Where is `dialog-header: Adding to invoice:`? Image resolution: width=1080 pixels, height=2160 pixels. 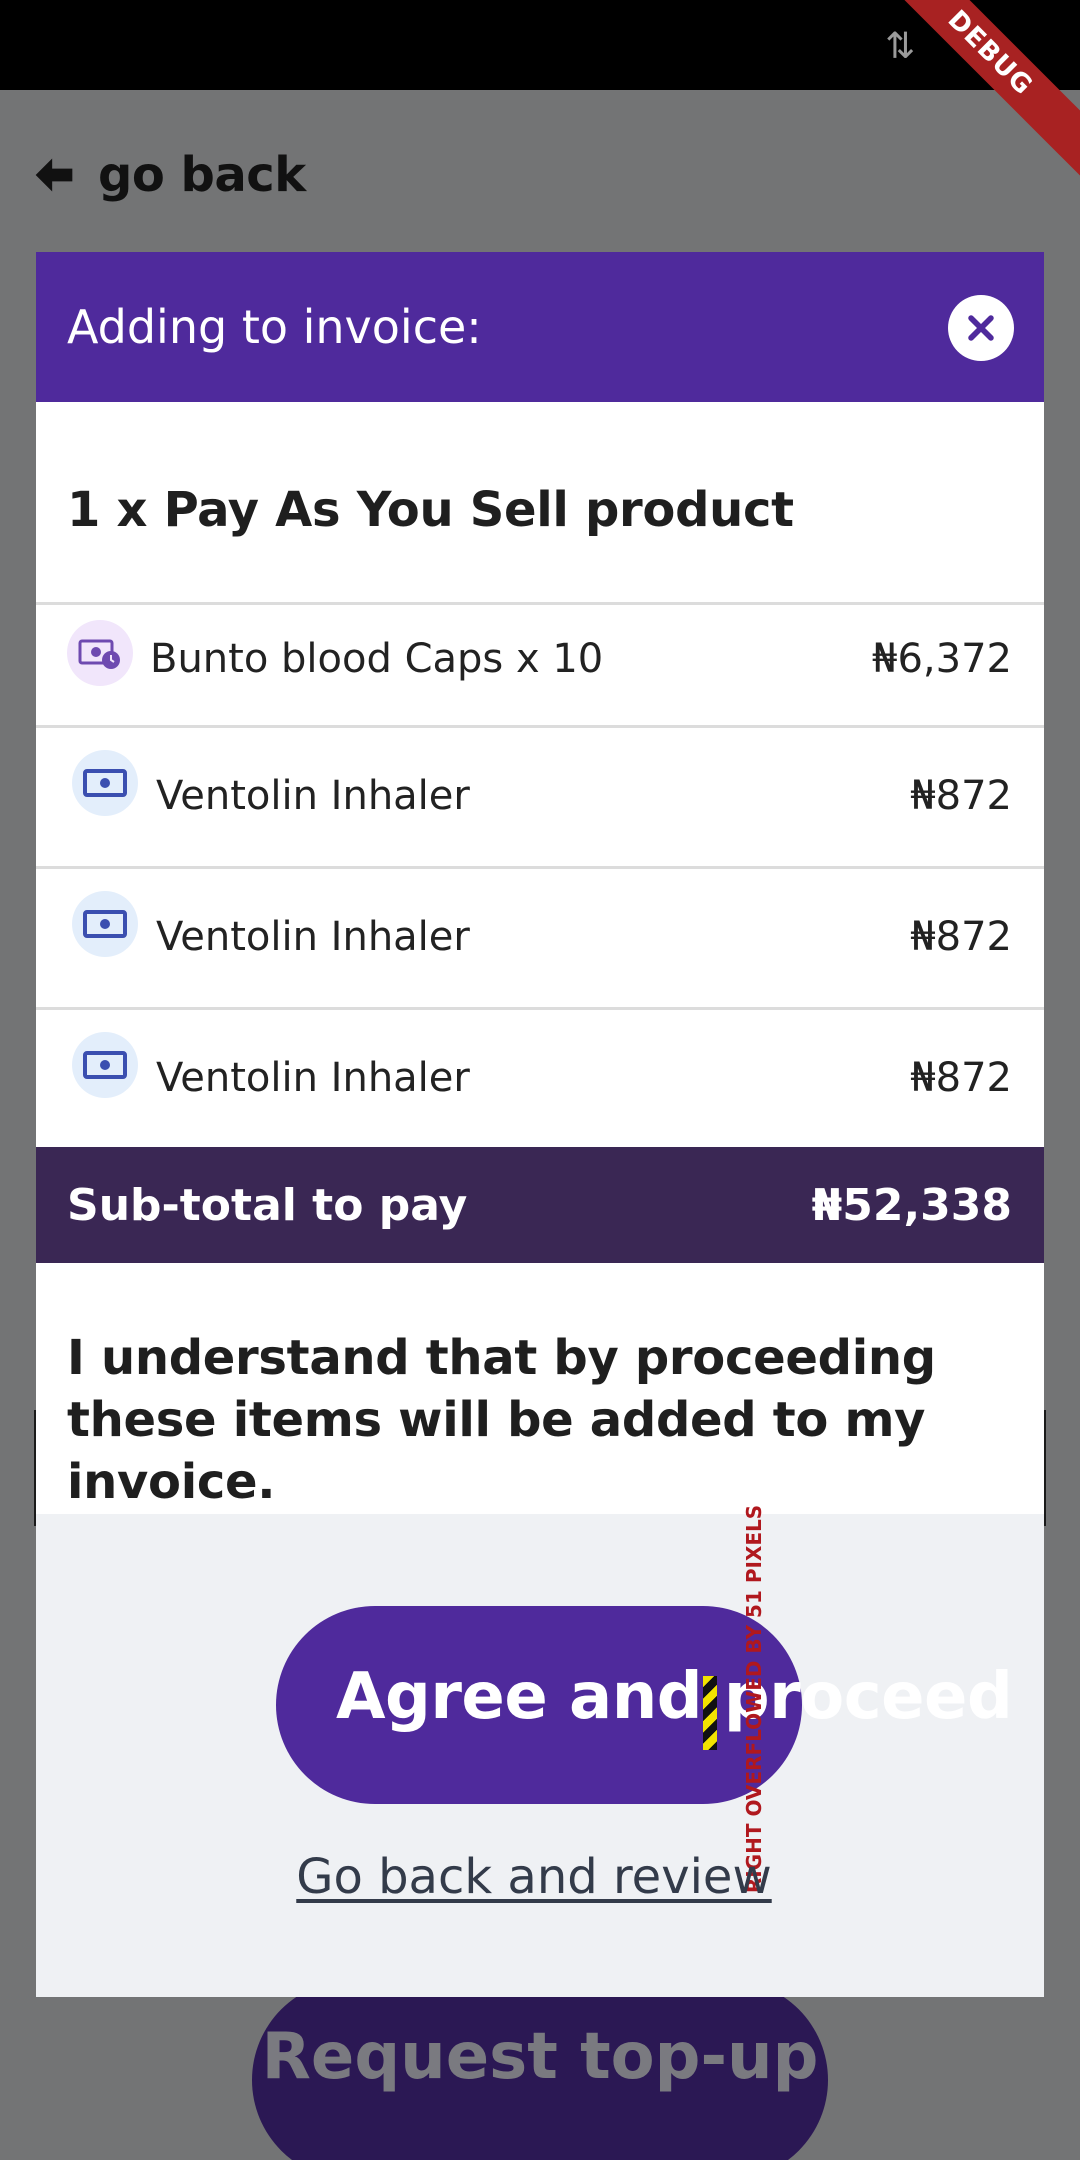
dialog-header: Adding to invoice: is located at coordinates (540, 327).